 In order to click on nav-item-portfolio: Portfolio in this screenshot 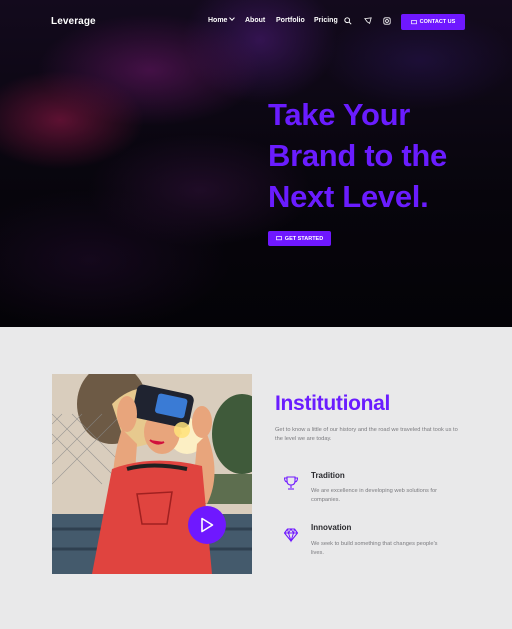, I will do `click(290, 20)`.